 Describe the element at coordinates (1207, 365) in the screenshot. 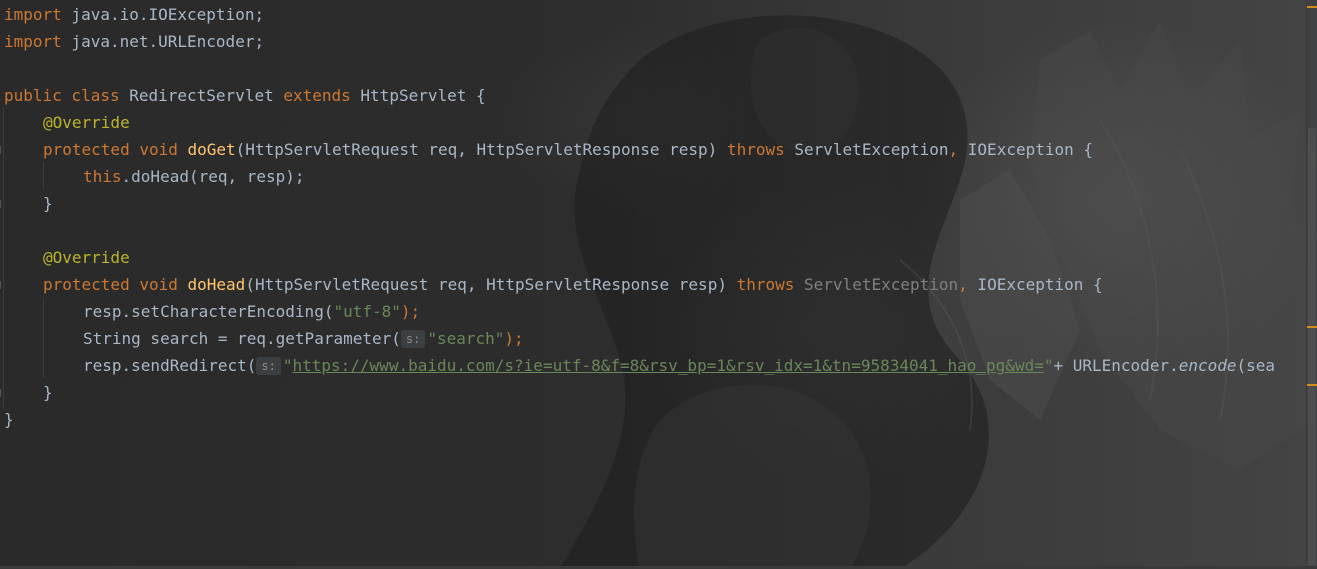

I see `static-method: encode` at that location.